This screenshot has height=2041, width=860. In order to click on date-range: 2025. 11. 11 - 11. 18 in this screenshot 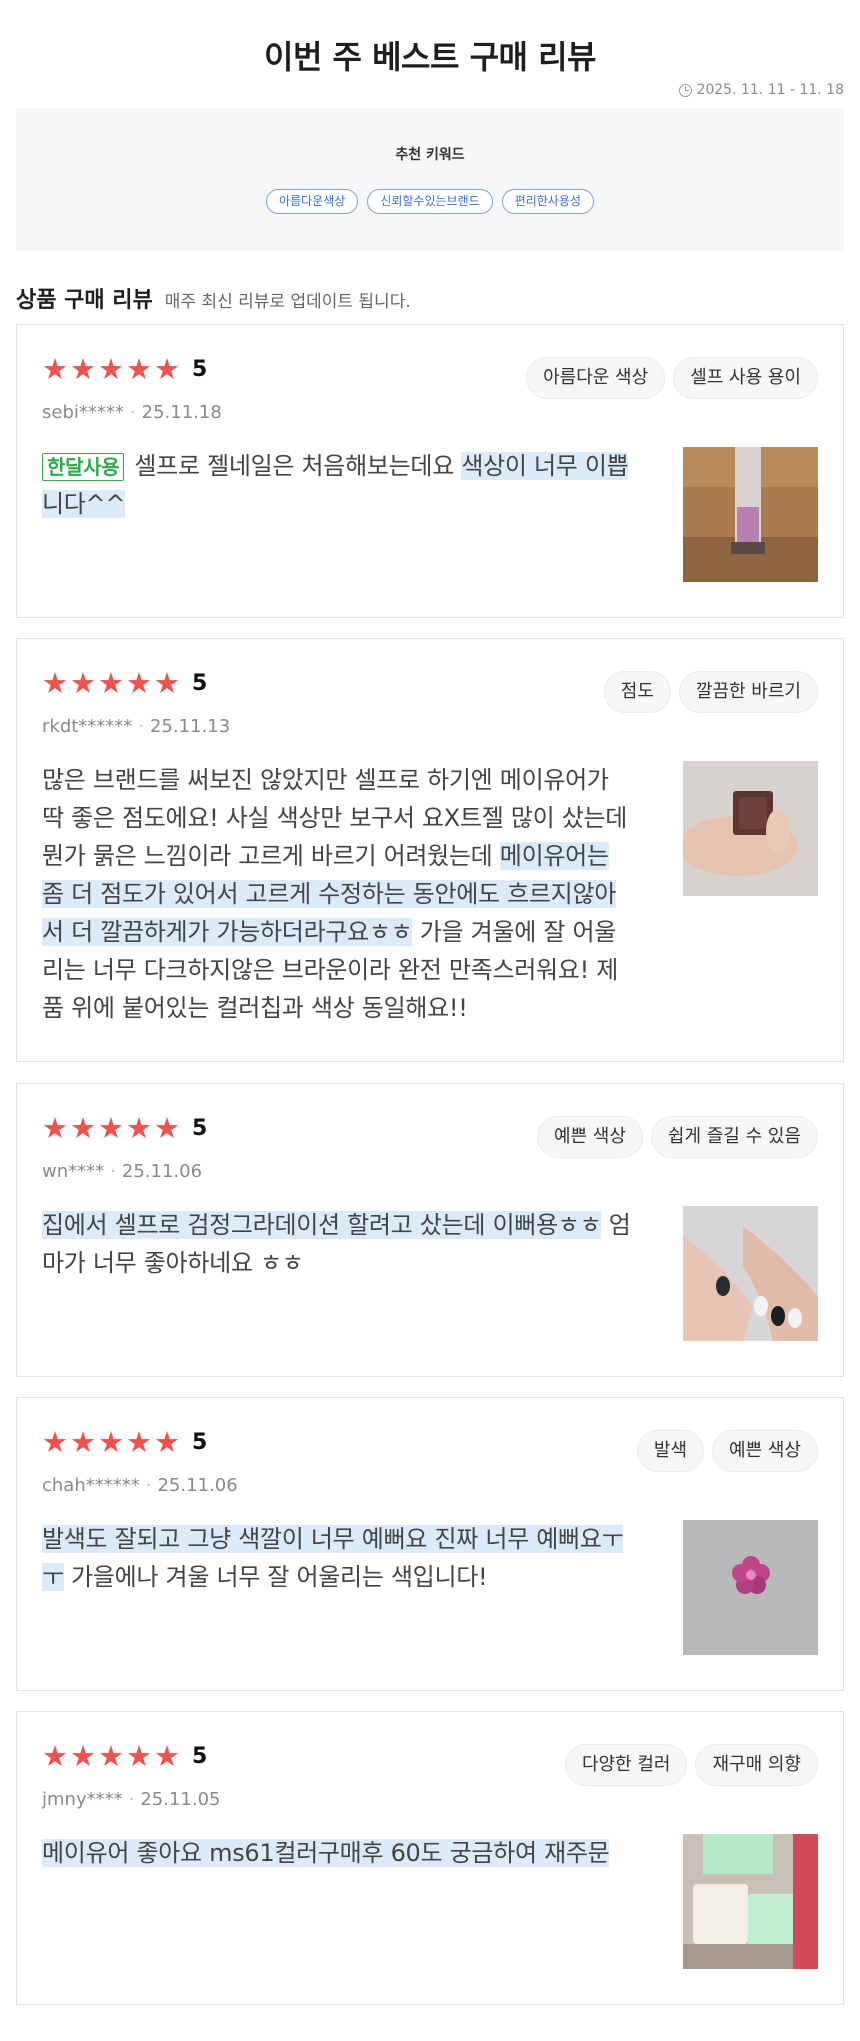, I will do `click(761, 90)`.